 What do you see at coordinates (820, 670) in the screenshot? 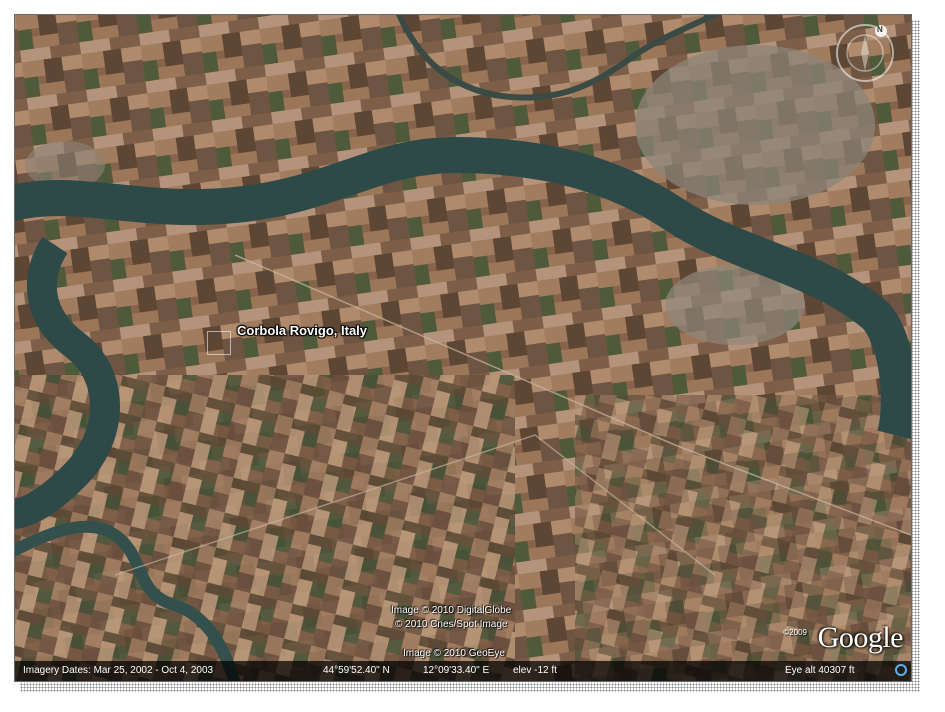
I see `eye-altitude-readout: Eye alt 40307 ft` at bounding box center [820, 670].